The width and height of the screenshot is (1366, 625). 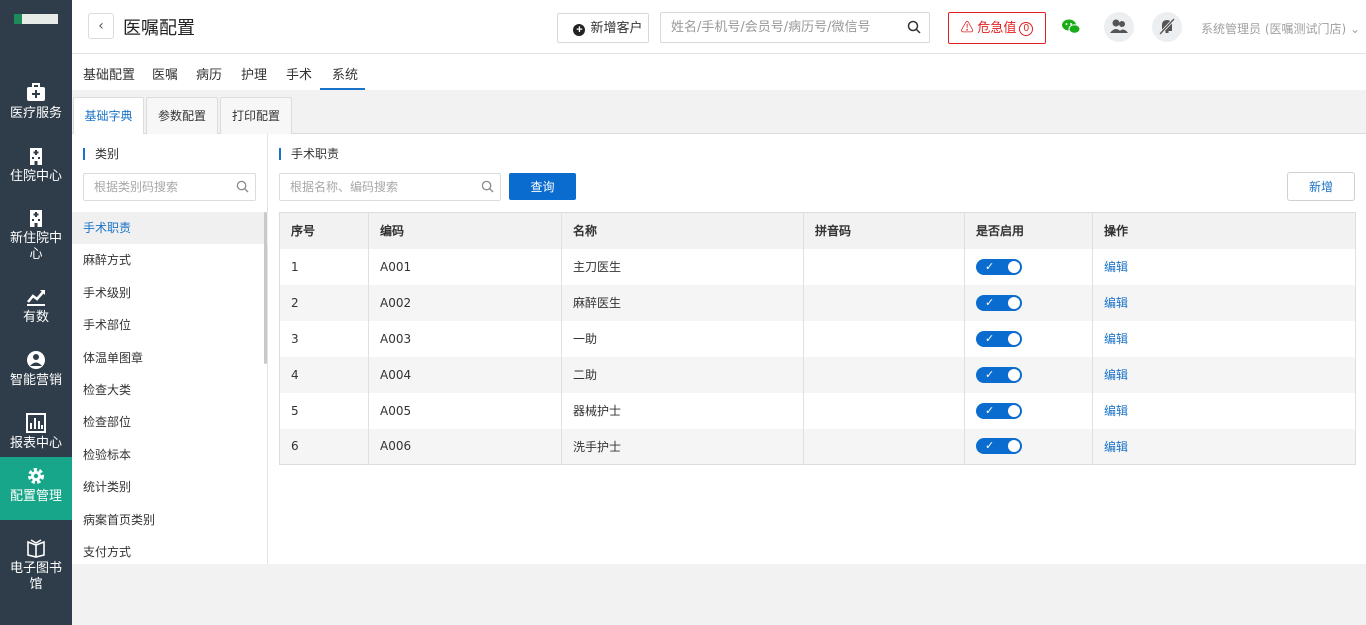 I want to click on tab-orders: 医嘱, so click(x=165, y=77).